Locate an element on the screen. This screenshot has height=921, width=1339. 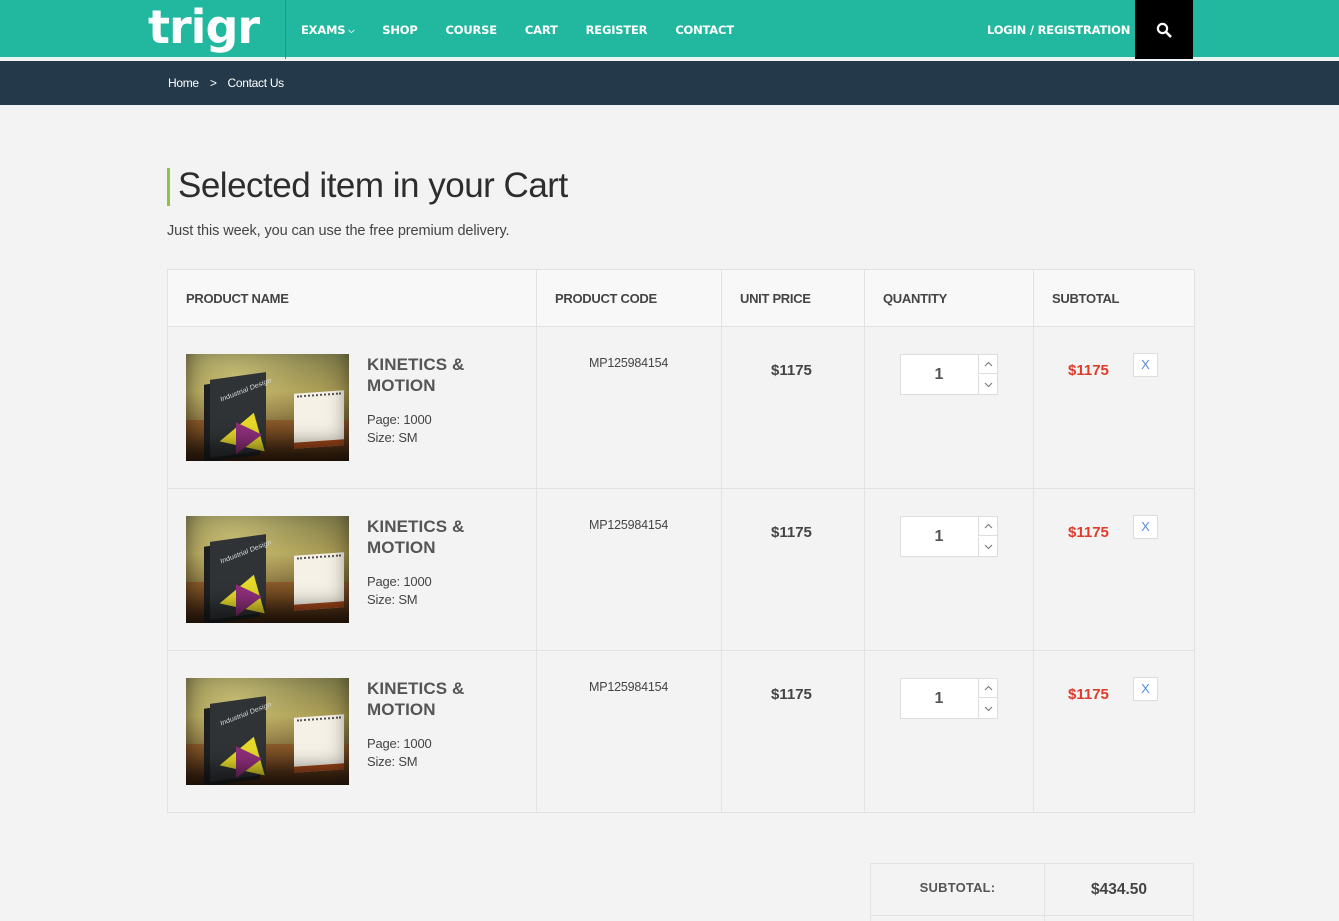
nav-item-register: REGISTER is located at coordinates (617, 30).